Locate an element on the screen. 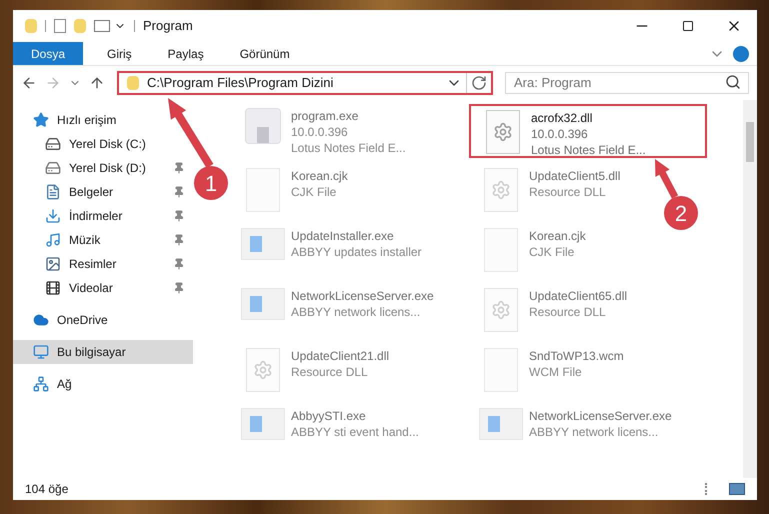 This screenshot has height=514, width=769. ribbon-tab: Görünüm is located at coordinates (265, 53).